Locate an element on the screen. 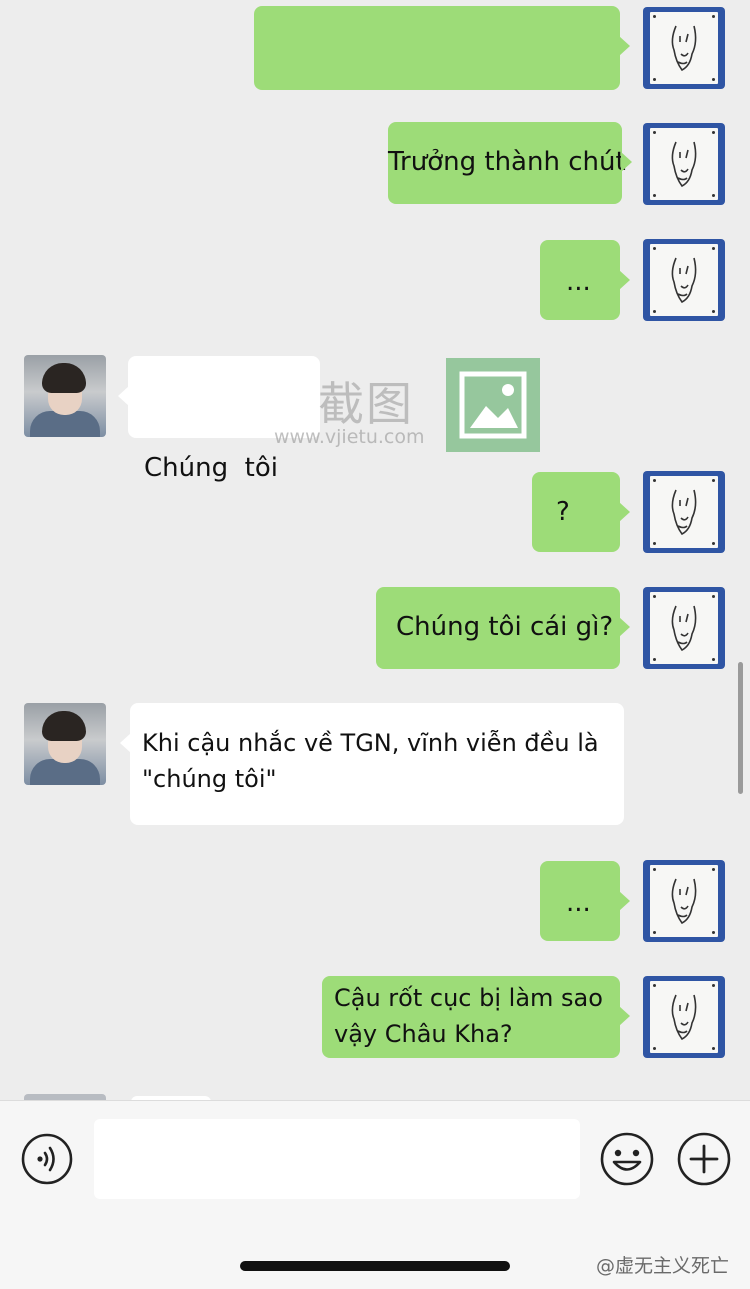 The width and height of the screenshot is (750, 1289). message-text-line: "chúng tôi" is located at coordinates (209, 779).